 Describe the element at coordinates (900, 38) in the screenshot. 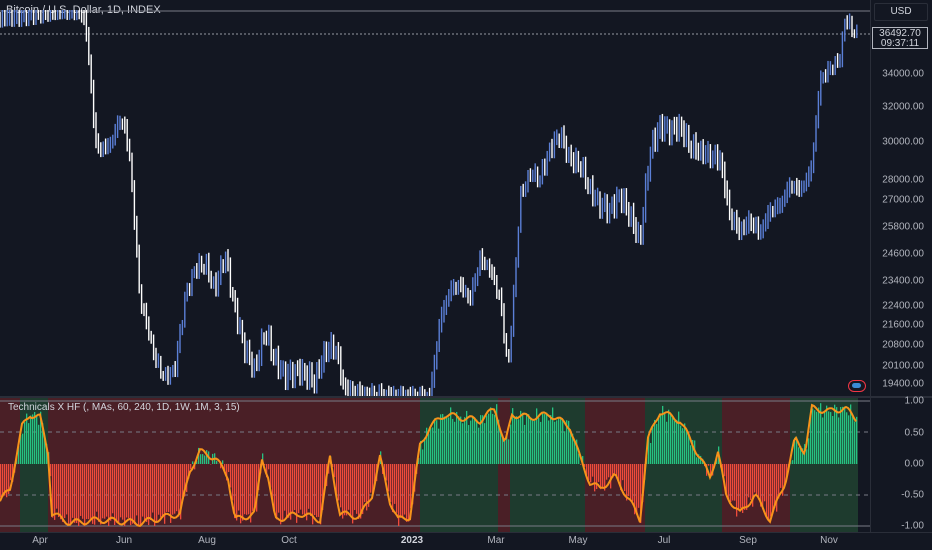

I see `last-price-badge: 36492.70 09:37:11` at that location.